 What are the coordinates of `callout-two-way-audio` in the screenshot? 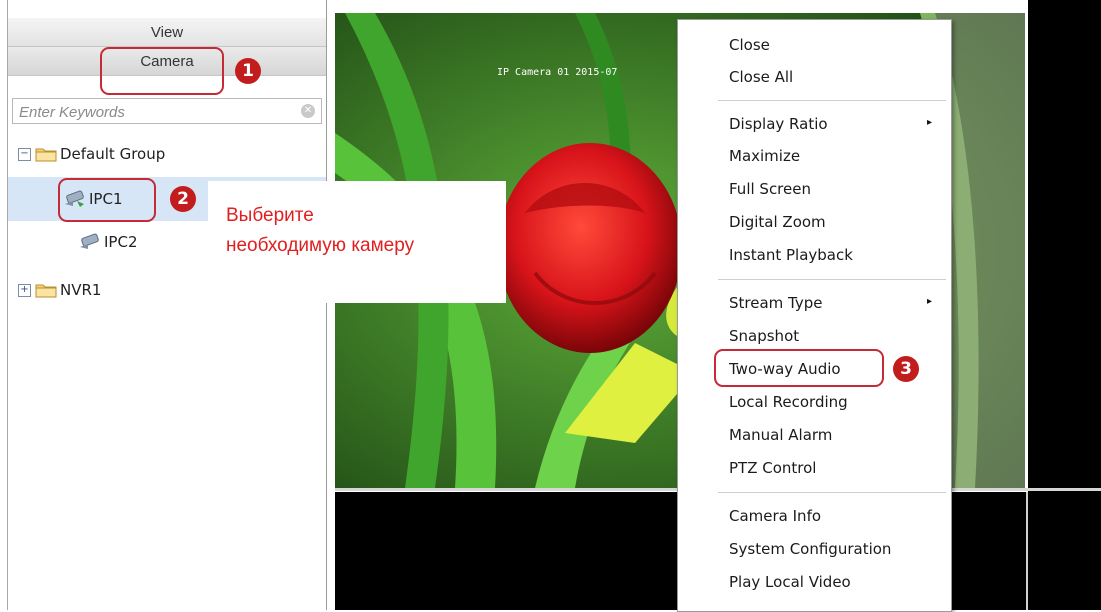 It's located at (799, 368).